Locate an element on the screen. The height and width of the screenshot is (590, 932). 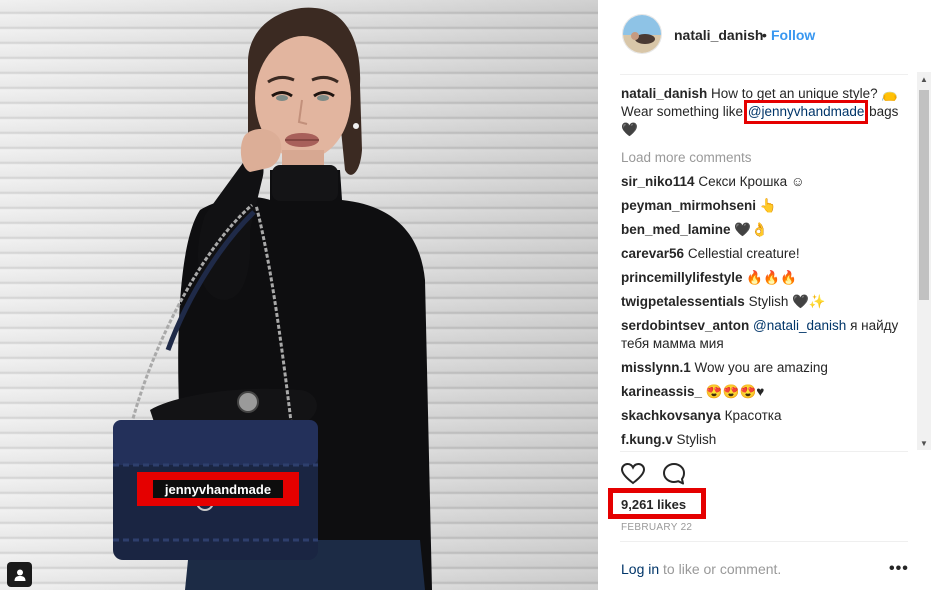
comment-username: f.kung.v is located at coordinates (647, 439).